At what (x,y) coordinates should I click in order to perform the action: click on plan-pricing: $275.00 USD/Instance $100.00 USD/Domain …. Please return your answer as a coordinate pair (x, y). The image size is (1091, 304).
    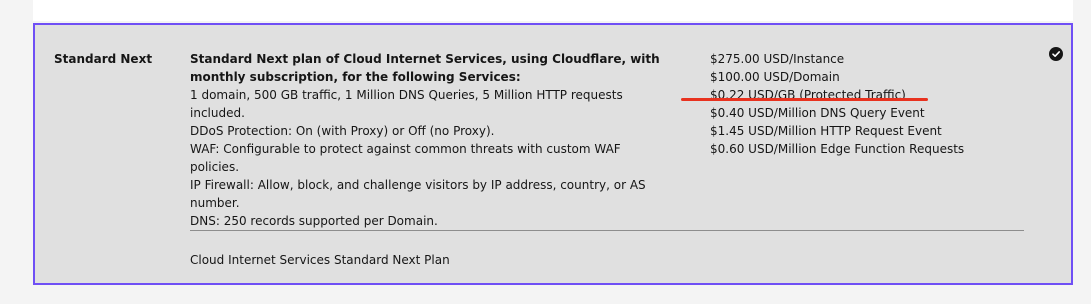
    Looking at the image, I should click on (860, 104).